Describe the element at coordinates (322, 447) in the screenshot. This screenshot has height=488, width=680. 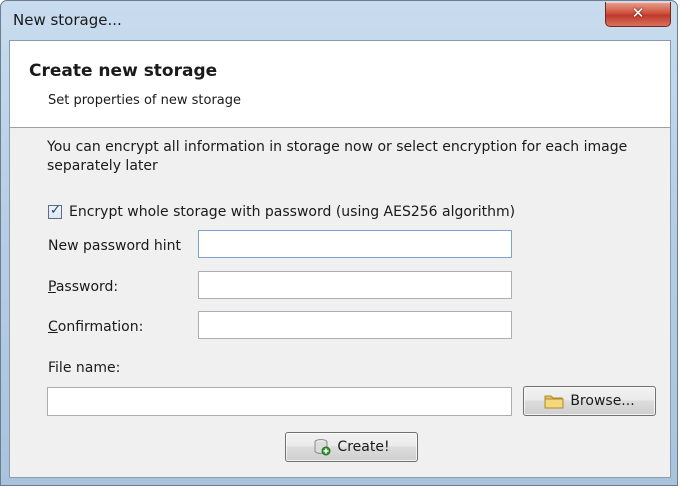
I see `database-add-icon` at that location.